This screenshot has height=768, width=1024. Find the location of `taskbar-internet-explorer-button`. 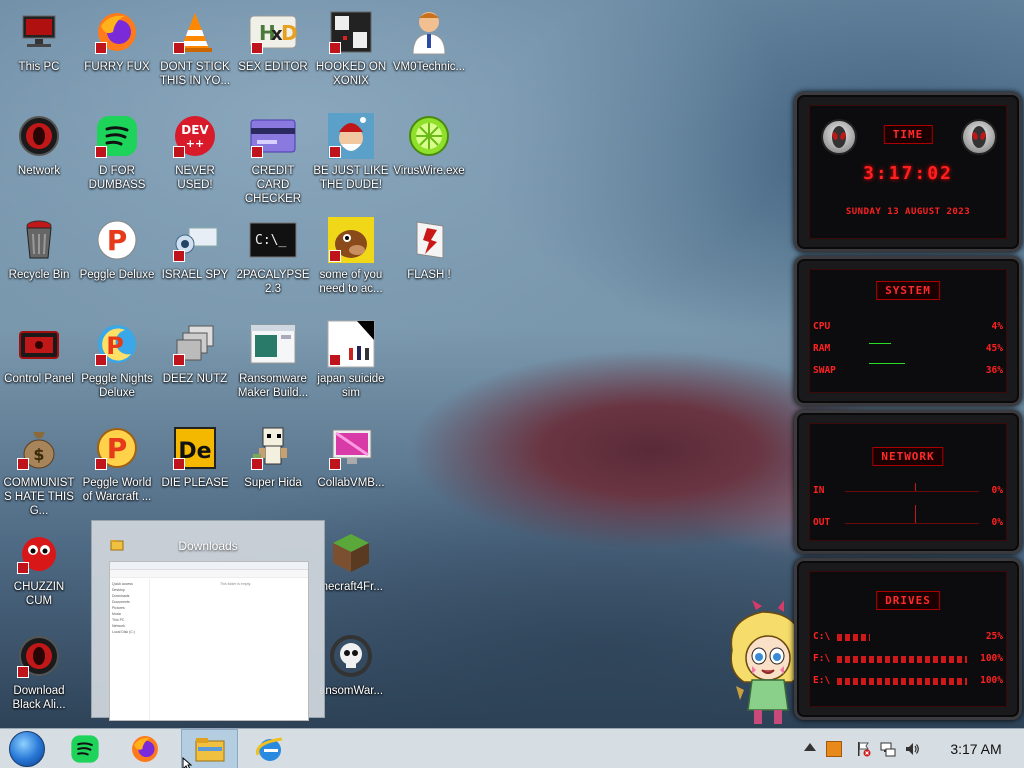

taskbar-internet-explorer-button is located at coordinates (270, 748).